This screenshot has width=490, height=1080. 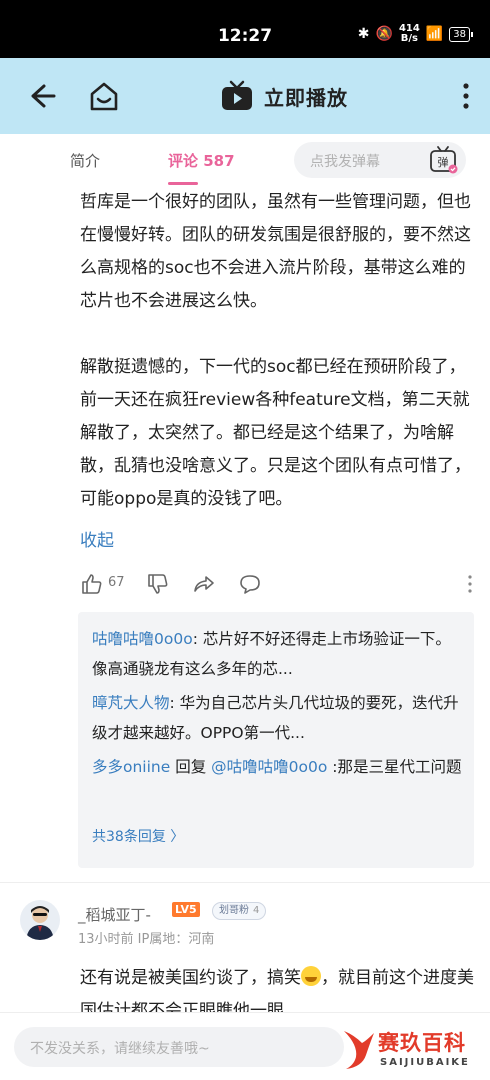 I want to click on comment-more-icon, so click(x=470, y=584).